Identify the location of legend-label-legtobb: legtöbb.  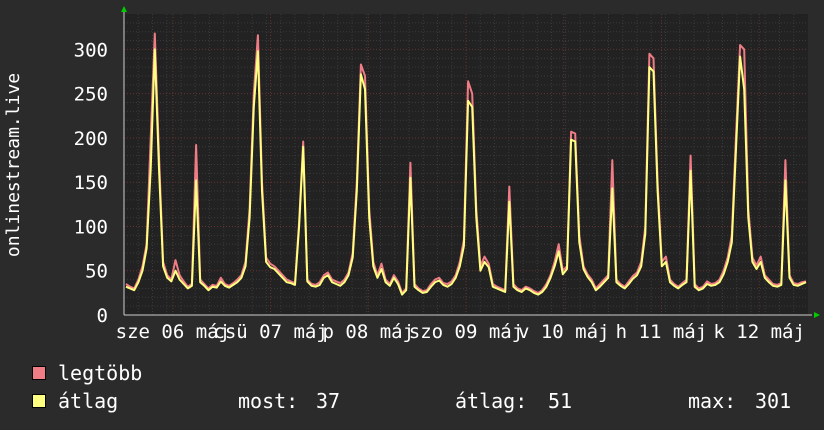
(100, 373).